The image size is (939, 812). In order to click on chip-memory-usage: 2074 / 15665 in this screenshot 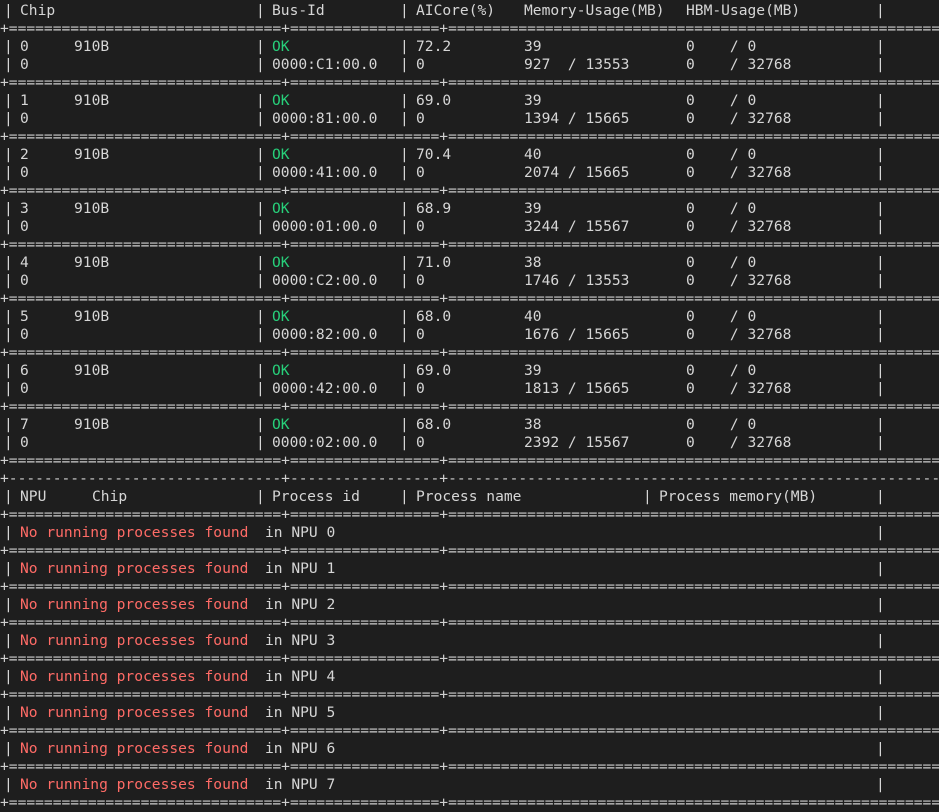, I will do `click(577, 172)`.